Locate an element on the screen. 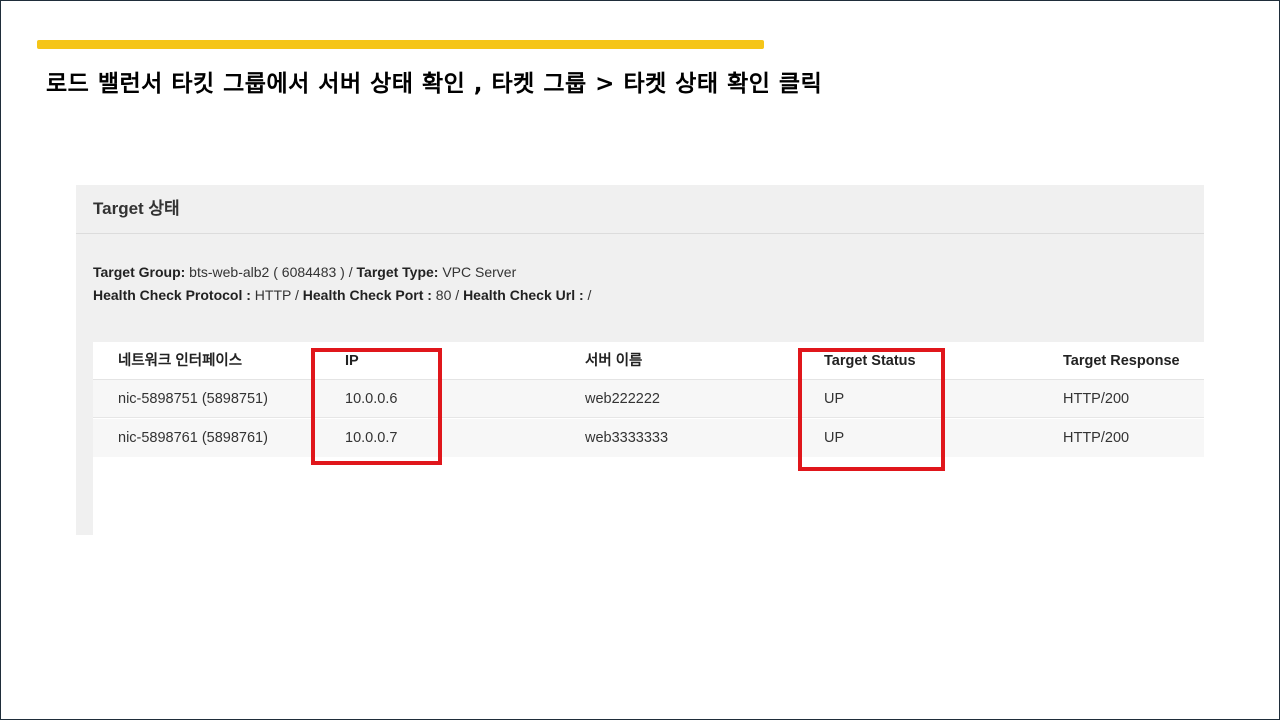  accent-bar is located at coordinates (400, 44).